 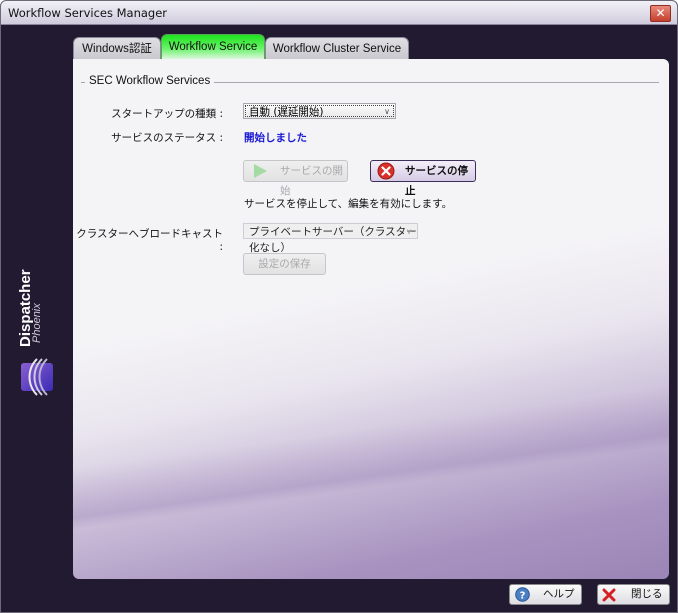 I want to click on title-bar: Workflow Services Manager ✕, so click(x=339, y=13).